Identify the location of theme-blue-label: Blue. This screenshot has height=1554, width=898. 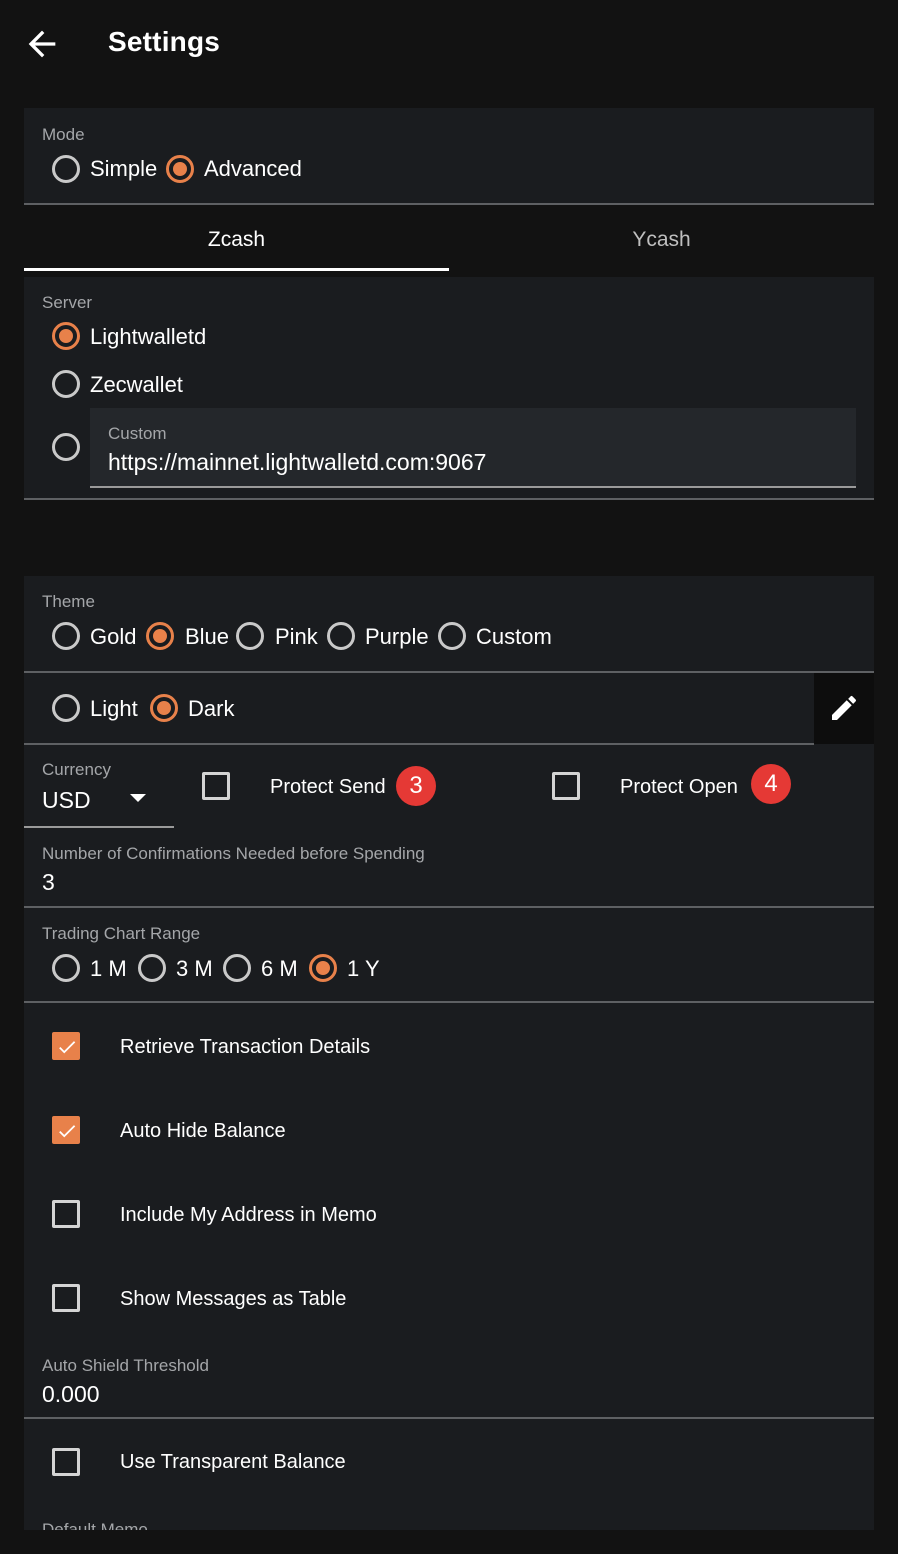
(207, 637).